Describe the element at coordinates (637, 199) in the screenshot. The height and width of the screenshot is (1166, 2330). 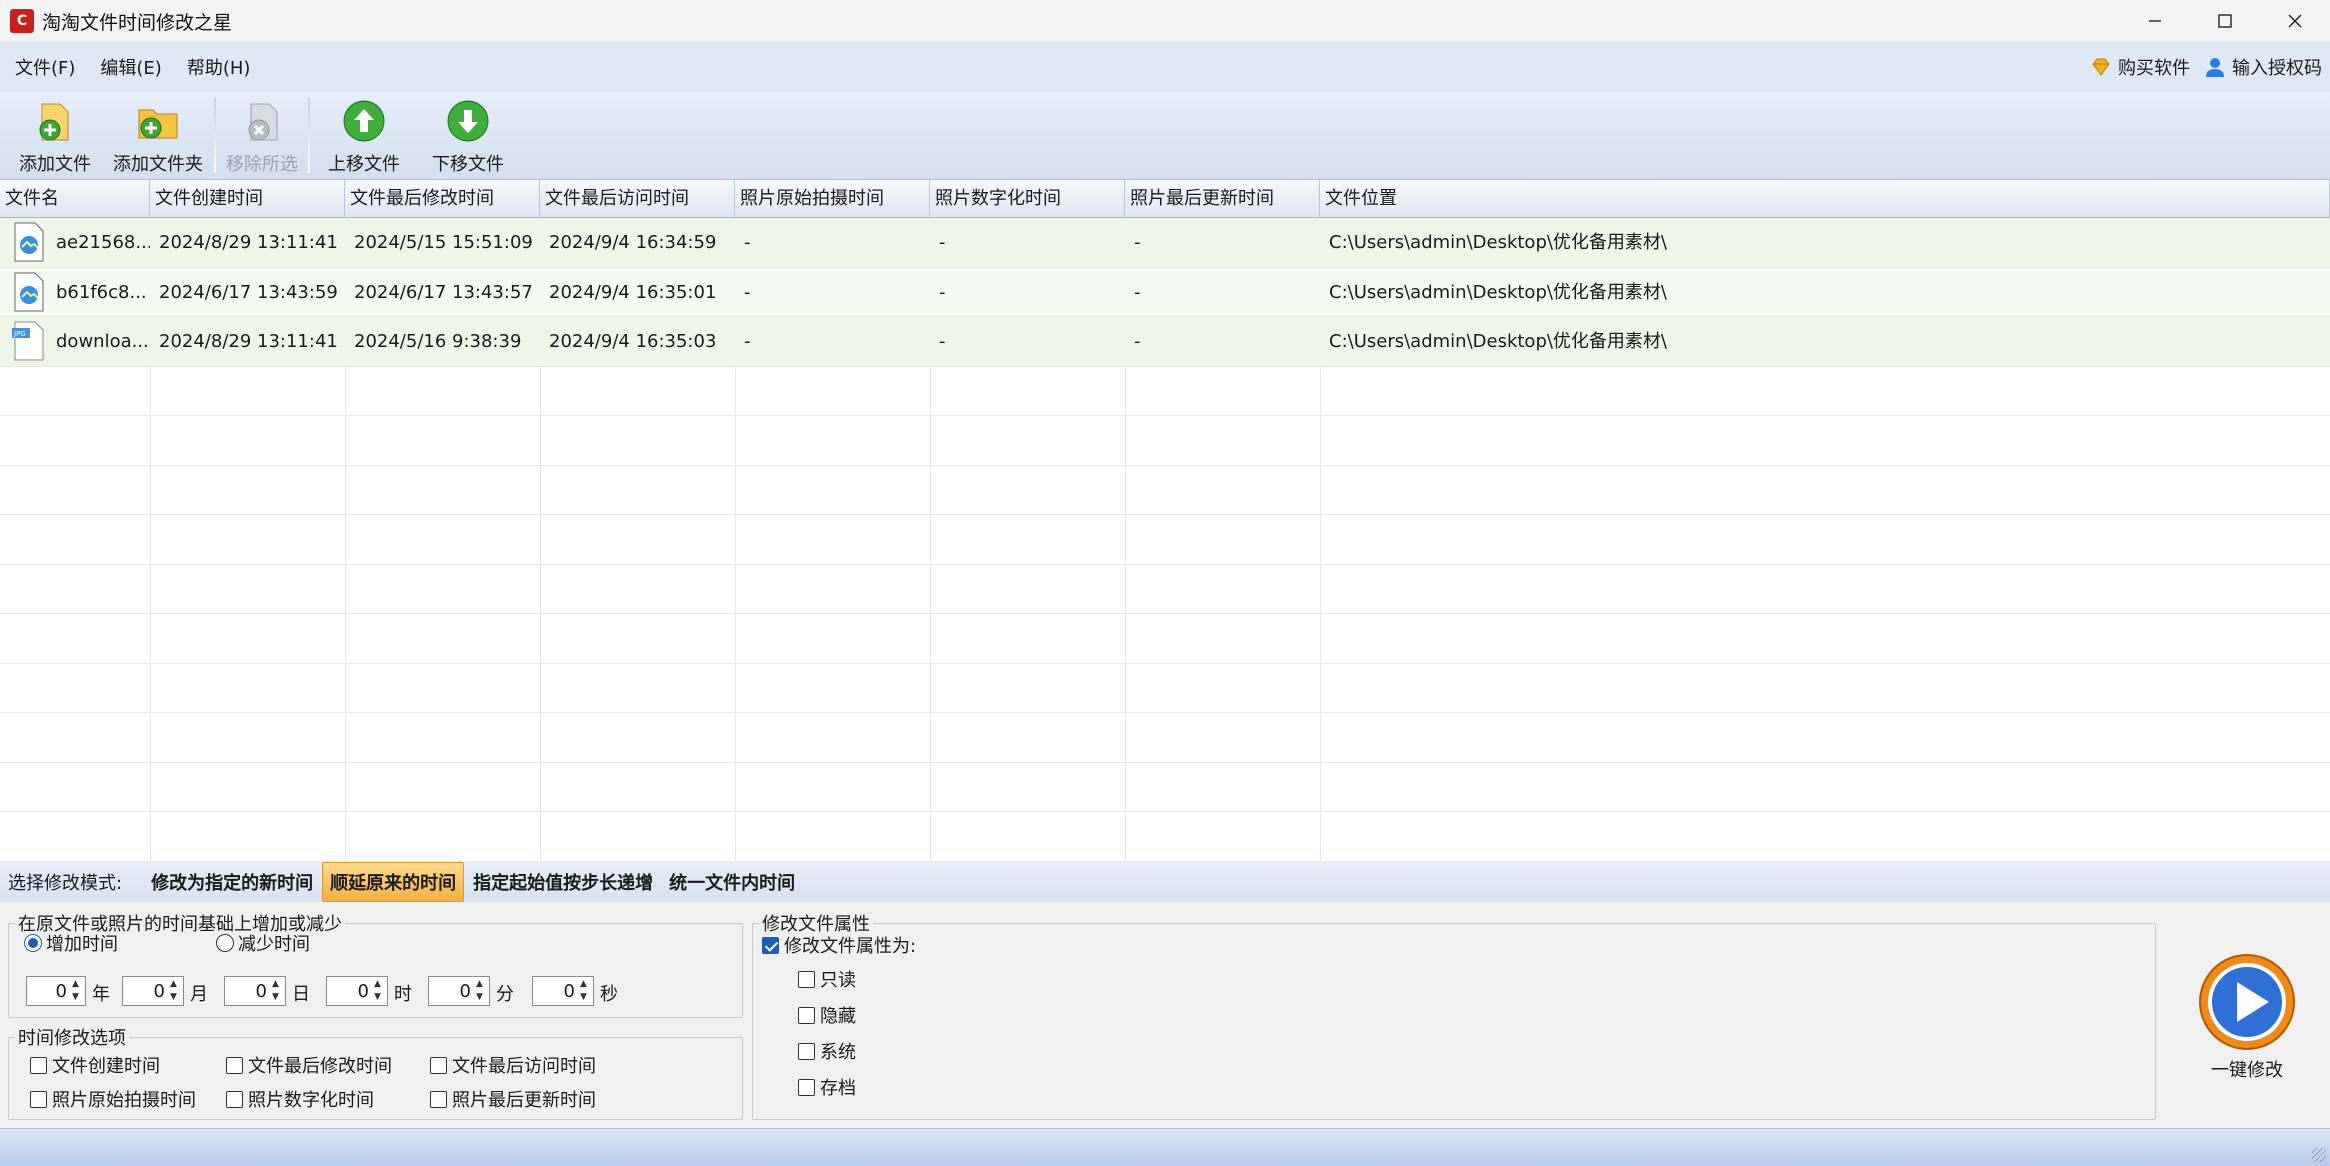
I see `column-header-accessed: 文件最后访问时间` at that location.